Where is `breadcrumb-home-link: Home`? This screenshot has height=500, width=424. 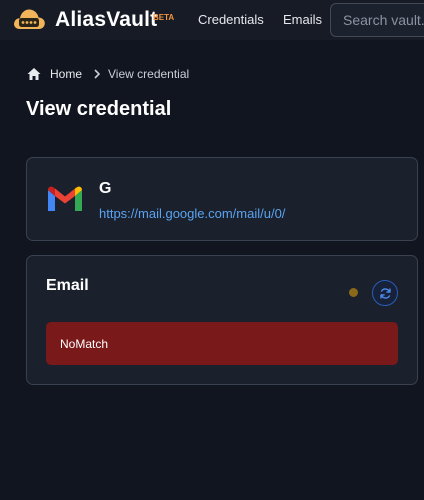
breadcrumb-home-link: Home is located at coordinates (66, 74).